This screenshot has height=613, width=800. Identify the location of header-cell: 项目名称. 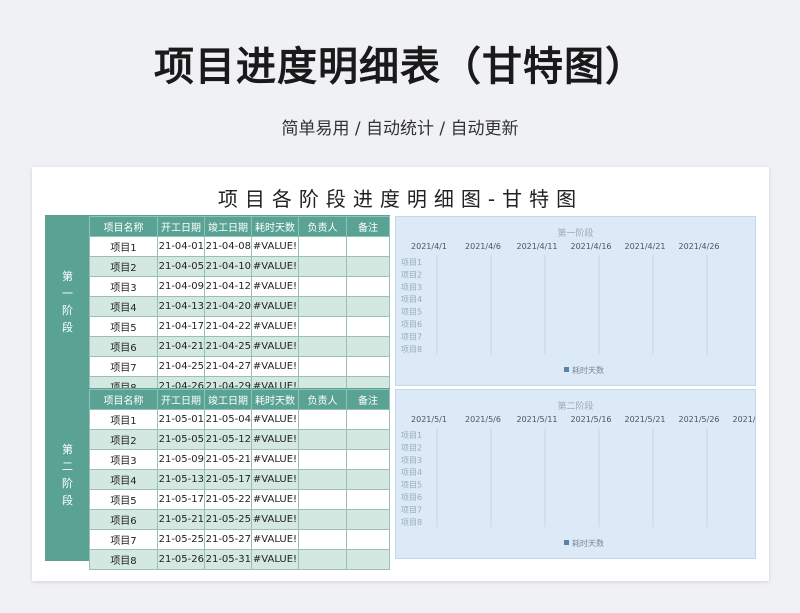
(123, 399).